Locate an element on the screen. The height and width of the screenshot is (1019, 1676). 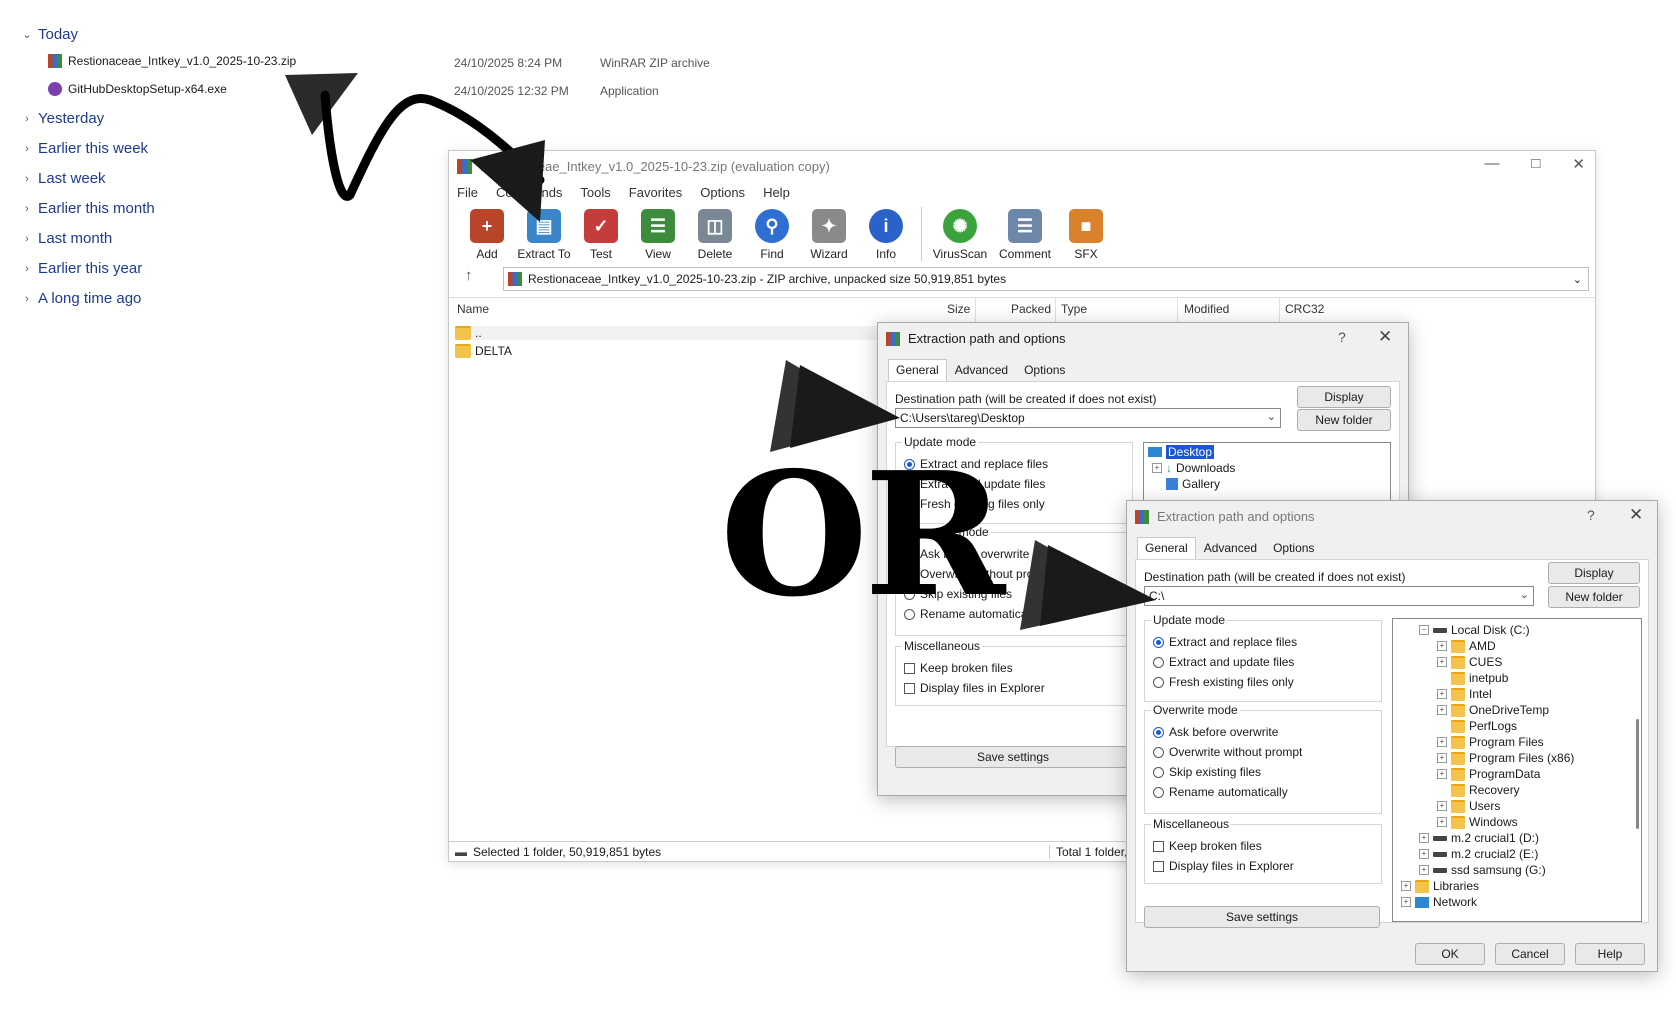
tree-item-drive: + m.2 crucial1 (D:) is located at coordinates (1479, 838).